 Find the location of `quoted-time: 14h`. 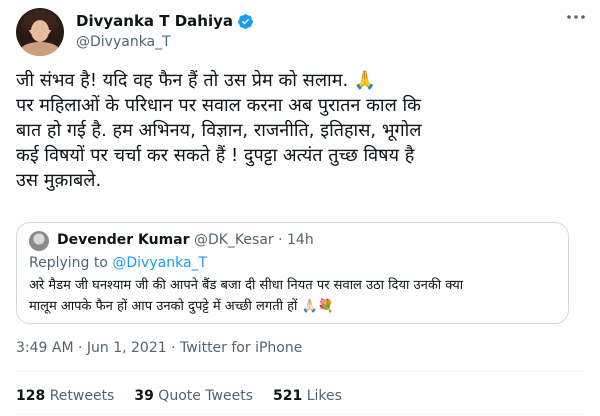

quoted-time: 14h is located at coordinates (300, 240).